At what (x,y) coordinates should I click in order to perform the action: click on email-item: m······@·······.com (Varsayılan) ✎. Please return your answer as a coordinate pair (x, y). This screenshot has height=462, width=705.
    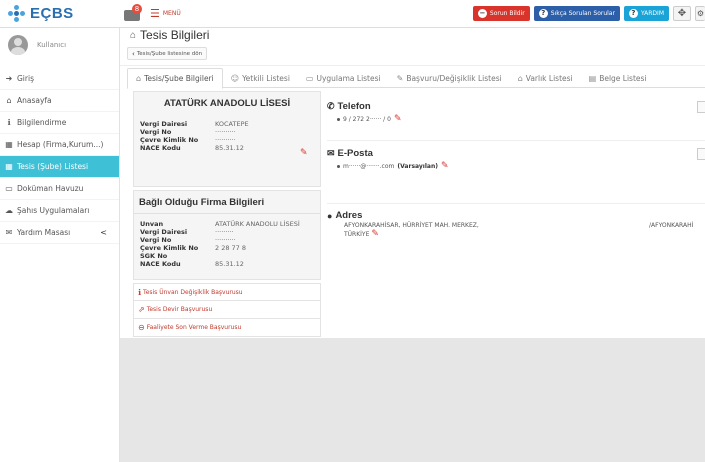
    Looking at the image, I should click on (516, 166).